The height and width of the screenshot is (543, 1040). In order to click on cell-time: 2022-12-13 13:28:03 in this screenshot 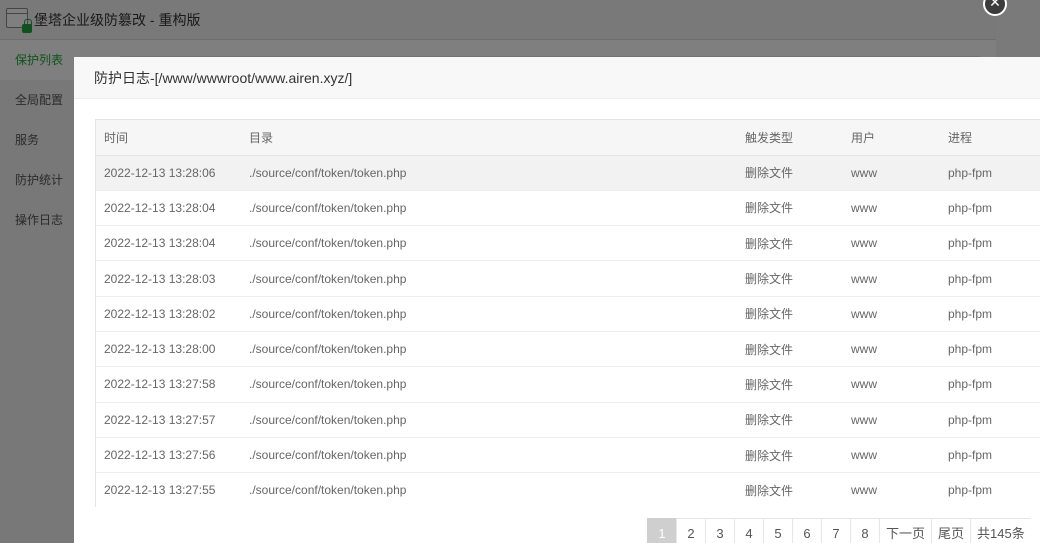, I will do `click(160, 278)`.